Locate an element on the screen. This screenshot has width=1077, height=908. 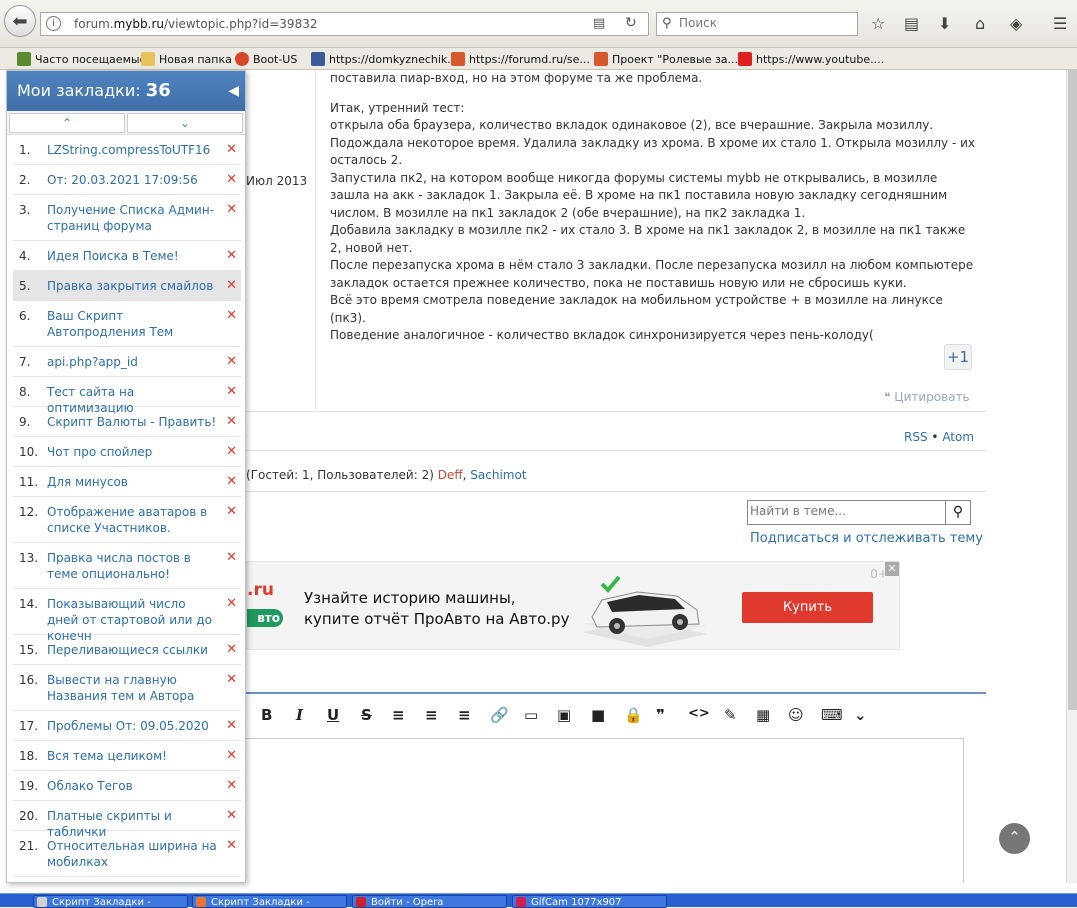
quote-link: ❝ Цитировать is located at coordinates (927, 397).